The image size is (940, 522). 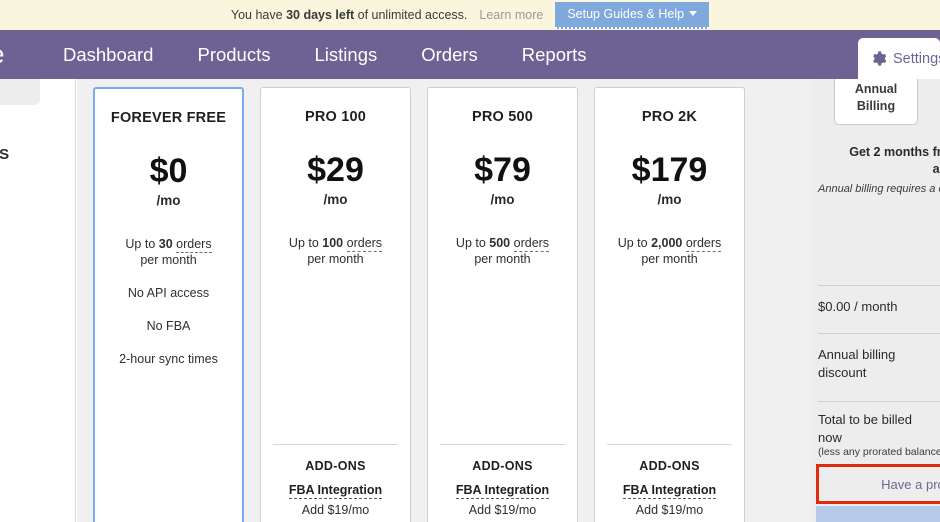 I want to click on nav-item-products: Products, so click(x=233, y=55).